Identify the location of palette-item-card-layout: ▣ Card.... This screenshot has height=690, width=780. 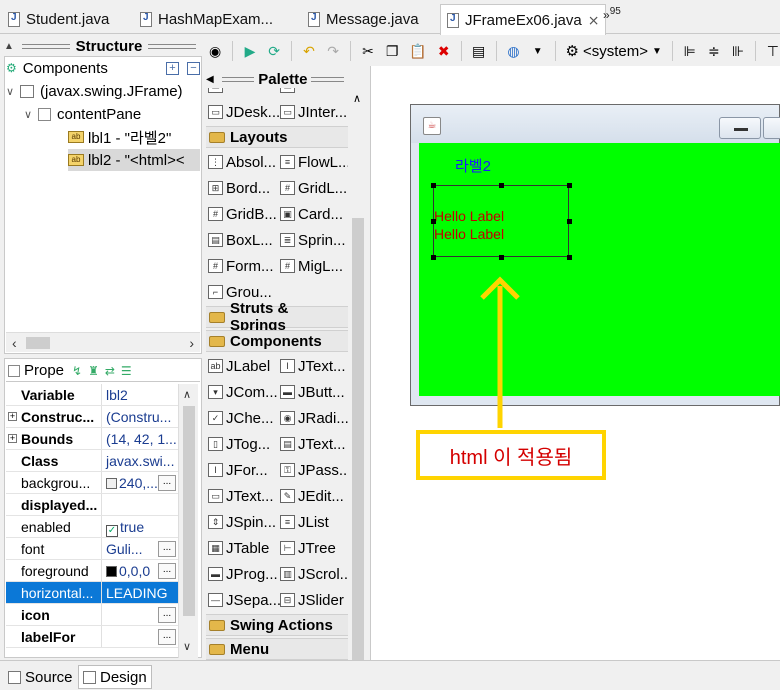
(314, 214).